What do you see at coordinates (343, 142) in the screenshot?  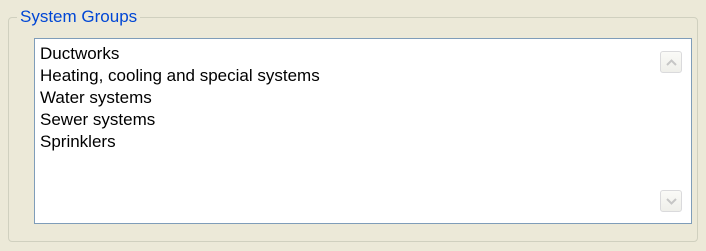 I see `list-item-sprinklers: Sprinklers` at bounding box center [343, 142].